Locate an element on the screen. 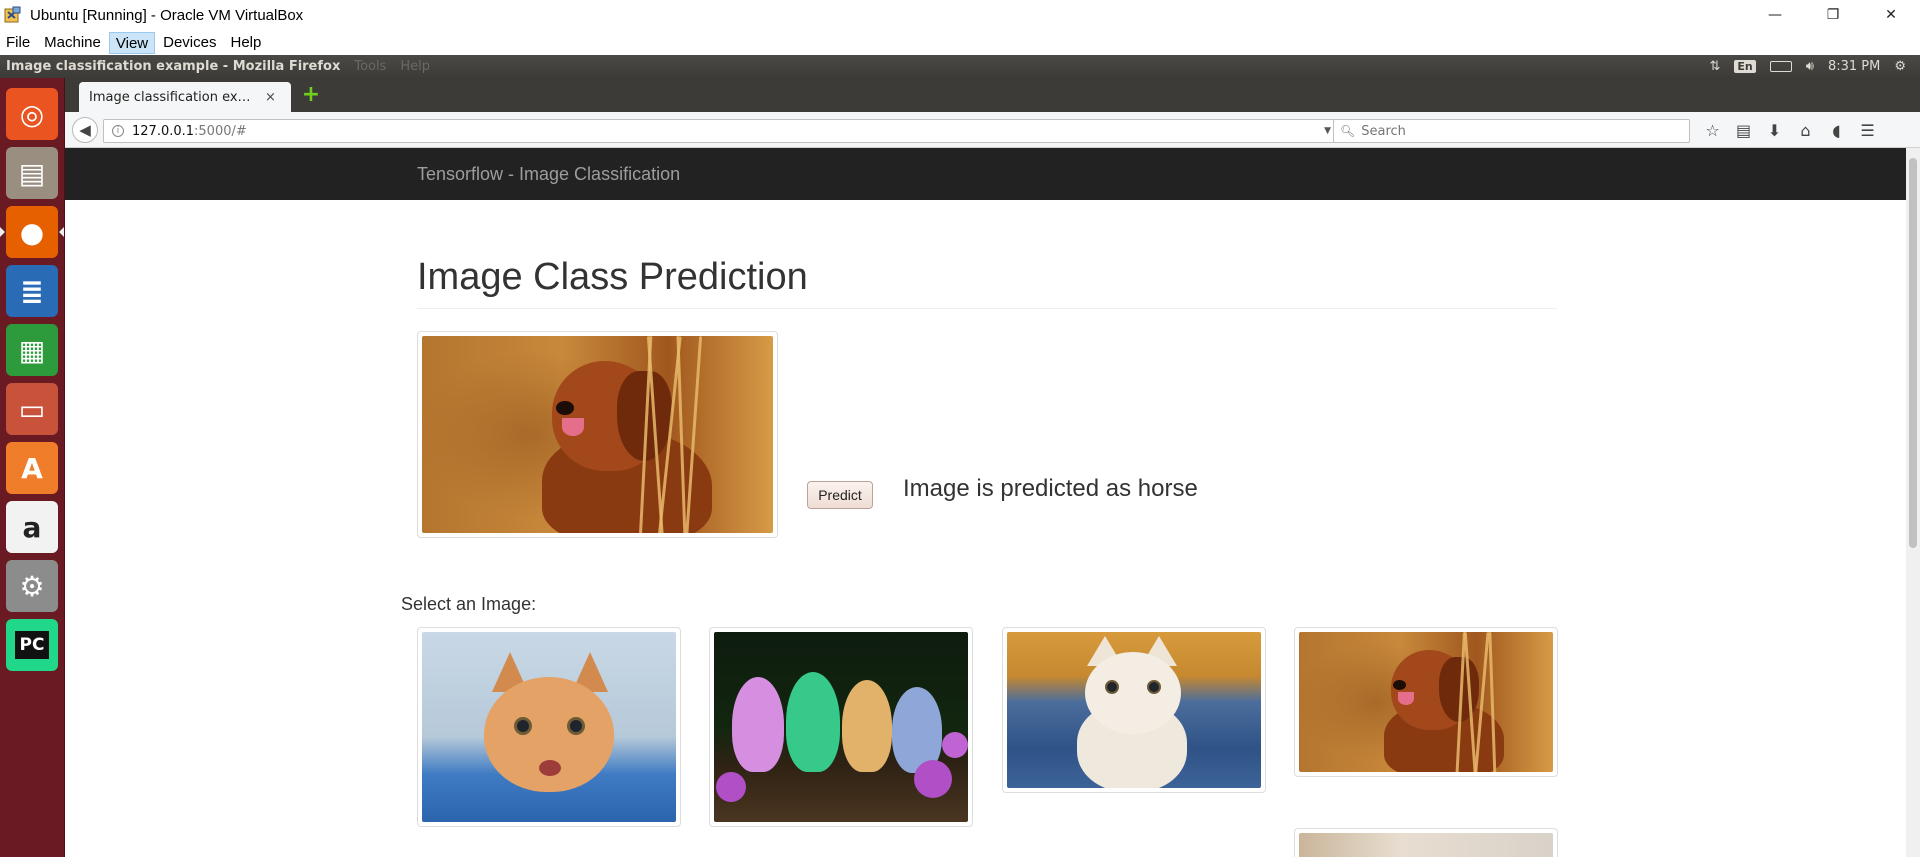  libreoffice-calc-icon-glyph: ▦ is located at coordinates (32, 350).